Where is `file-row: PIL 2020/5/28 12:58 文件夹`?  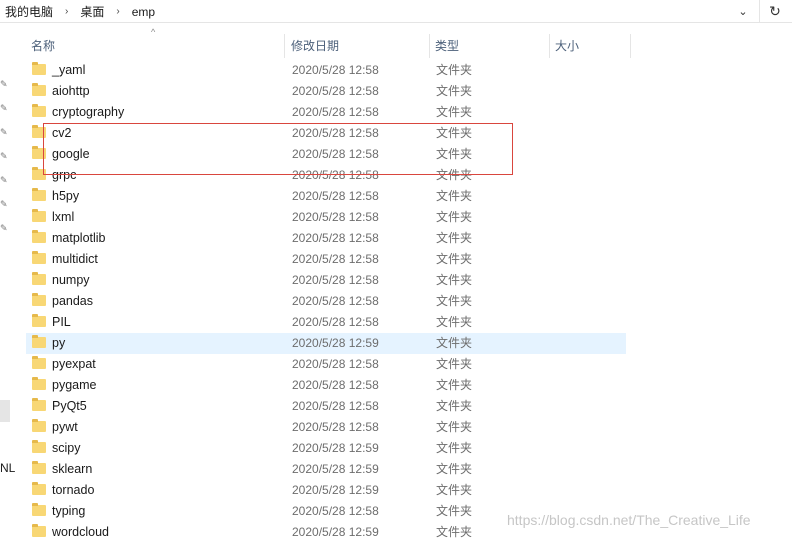
file-row: PIL 2020/5/28 12:58 文件夹 is located at coordinates (326, 322).